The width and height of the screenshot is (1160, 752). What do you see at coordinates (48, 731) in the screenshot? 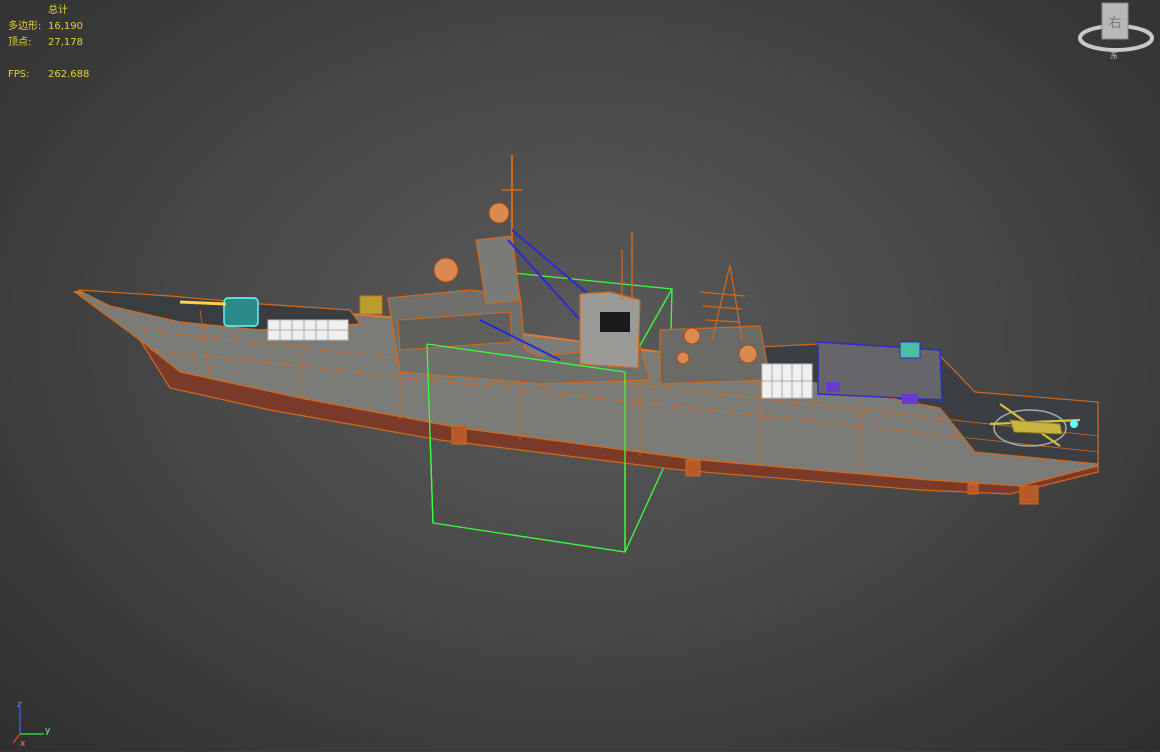
I see `axis-y-label: y` at bounding box center [48, 731].